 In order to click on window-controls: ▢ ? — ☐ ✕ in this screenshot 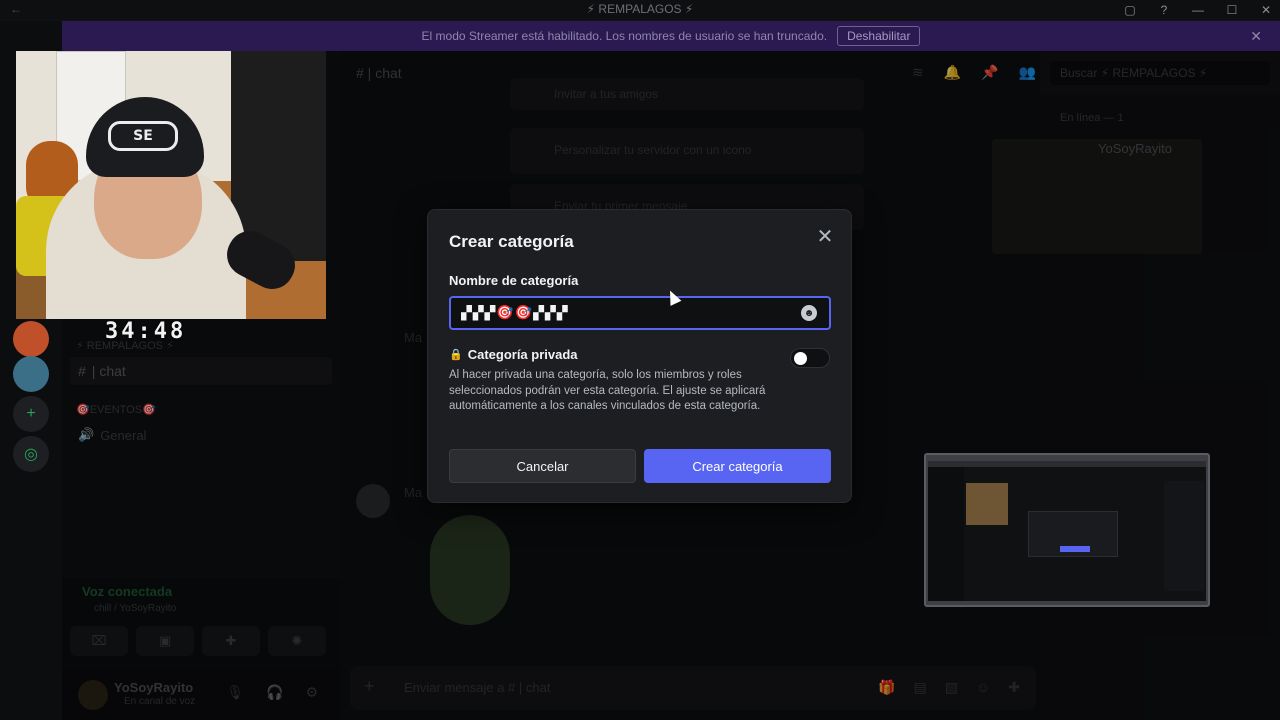, I will do `click(1198, 10)`.